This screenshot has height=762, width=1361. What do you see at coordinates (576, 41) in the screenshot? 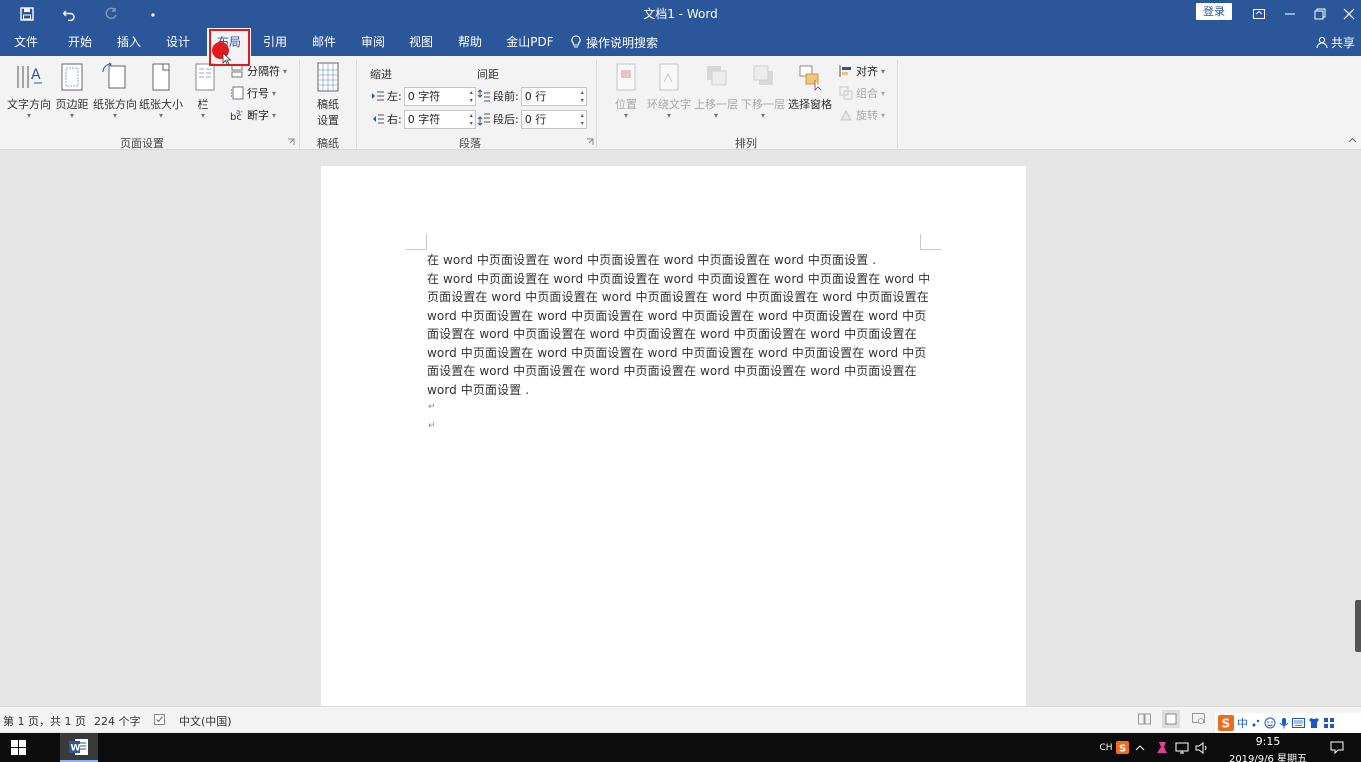
I see `lightbulb-icon` at bounding box center [576, 41].